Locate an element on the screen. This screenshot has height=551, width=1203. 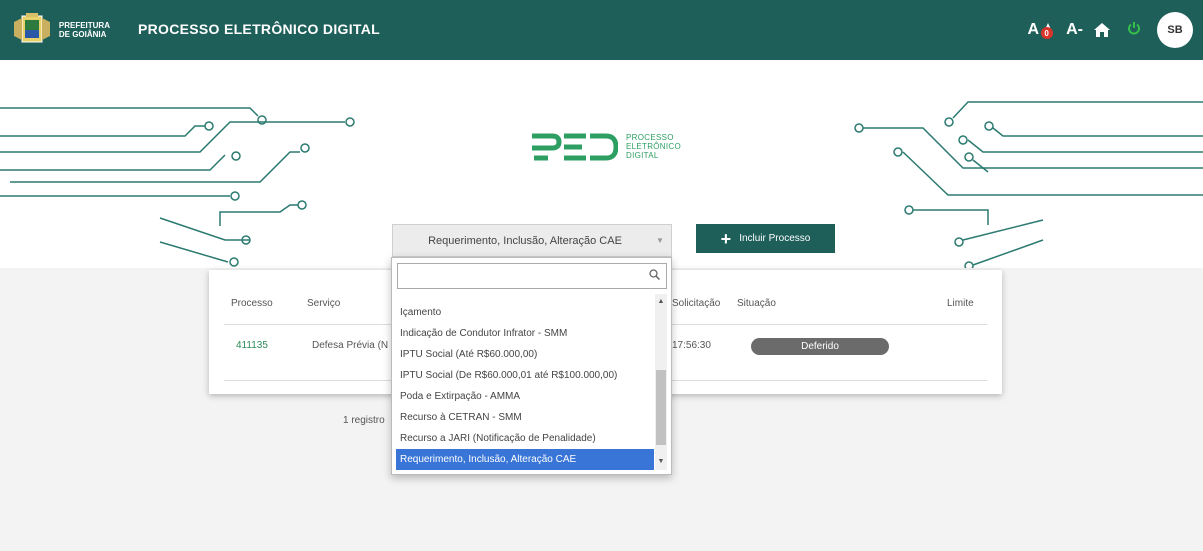
dropdown-option: Içamento is located at coordinates (525, 312).